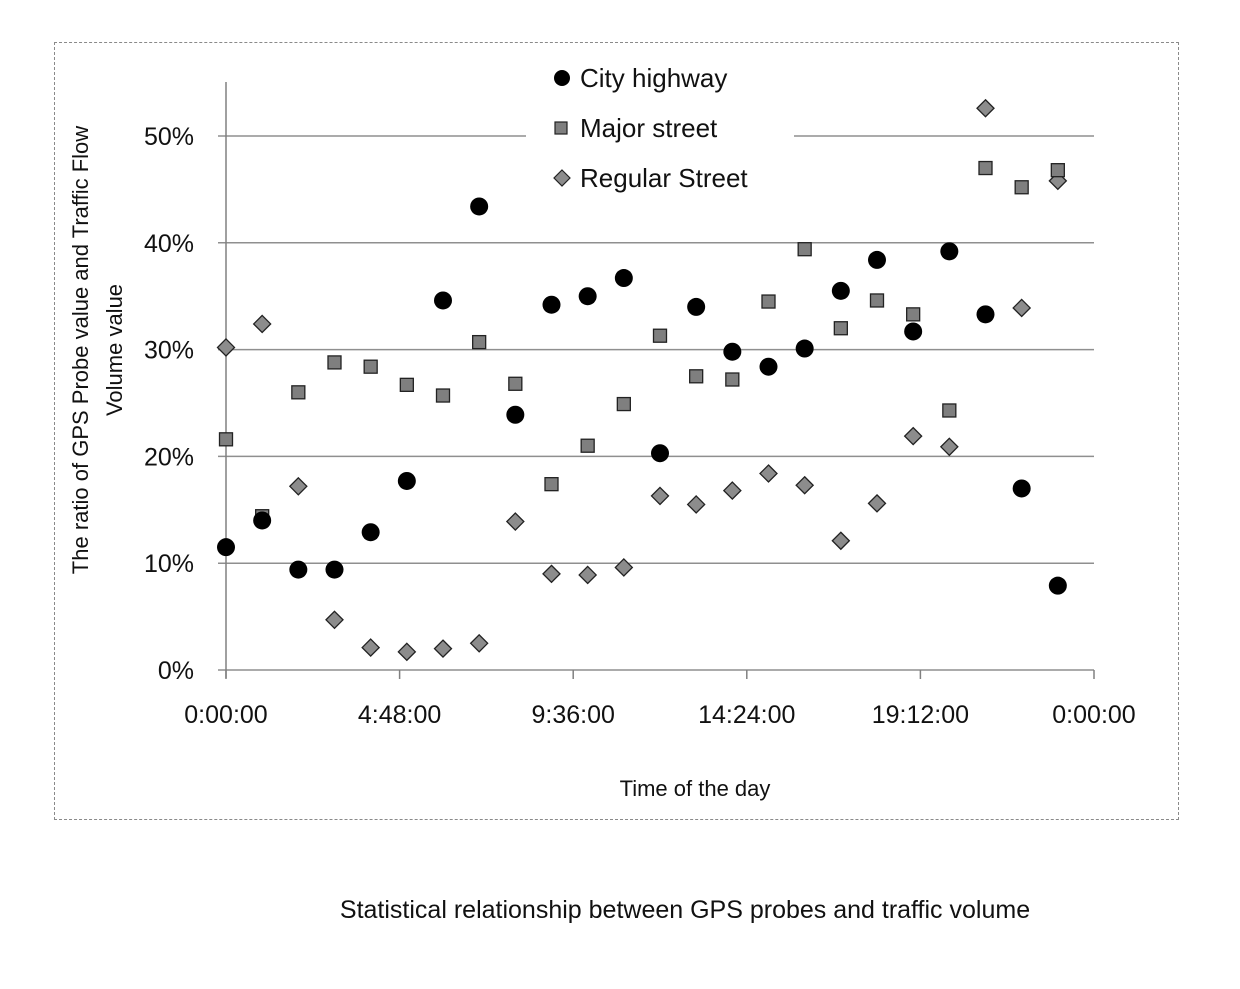 The width and height of the screenshot is (1240, 989). I want to click on square-marker-icon, so click(561, 128).